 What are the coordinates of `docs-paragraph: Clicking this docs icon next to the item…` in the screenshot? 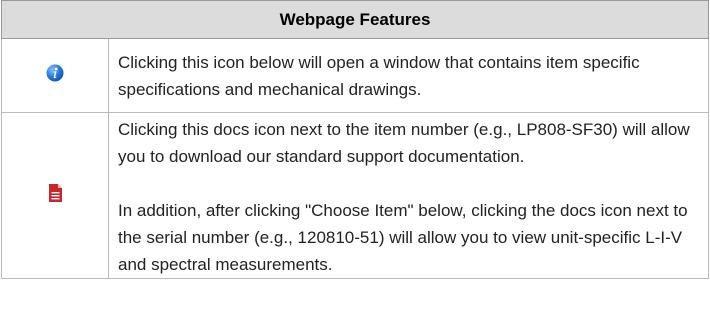 It's located at (404, 143).